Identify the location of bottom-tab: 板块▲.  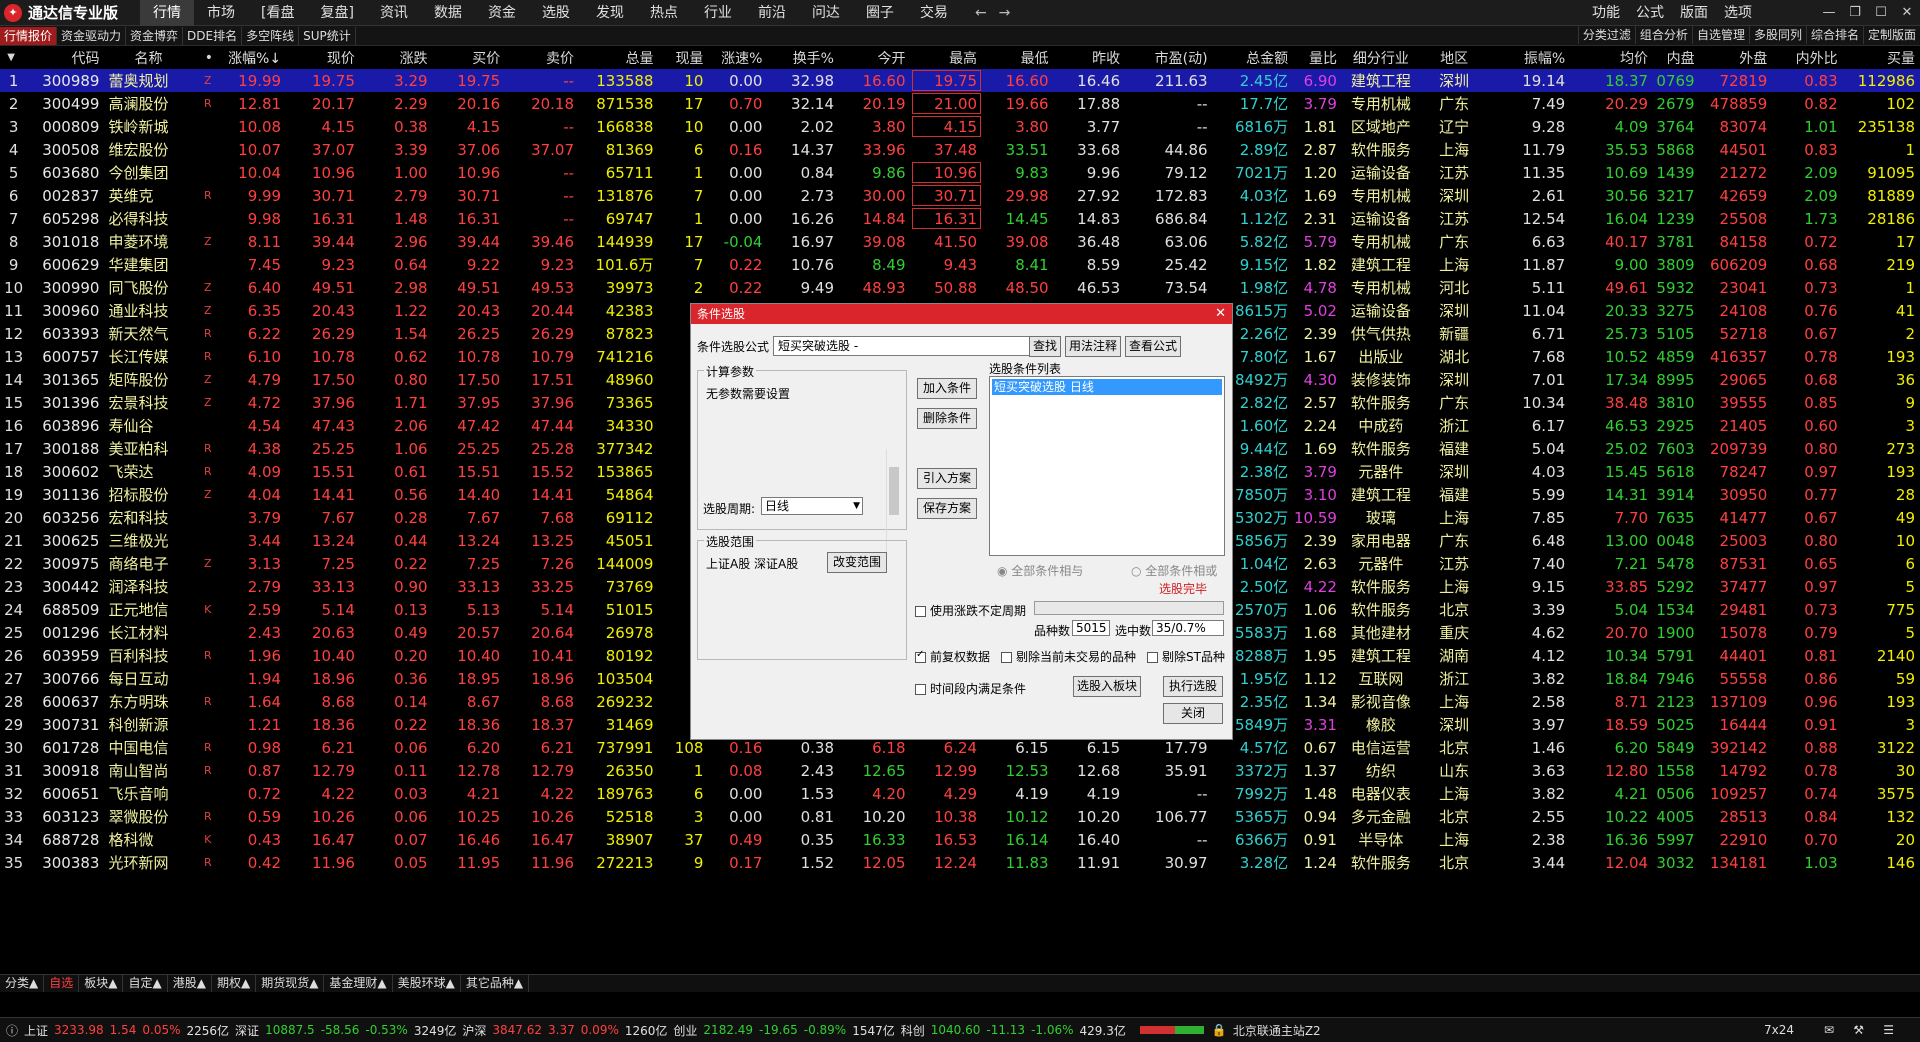
(101, 983).